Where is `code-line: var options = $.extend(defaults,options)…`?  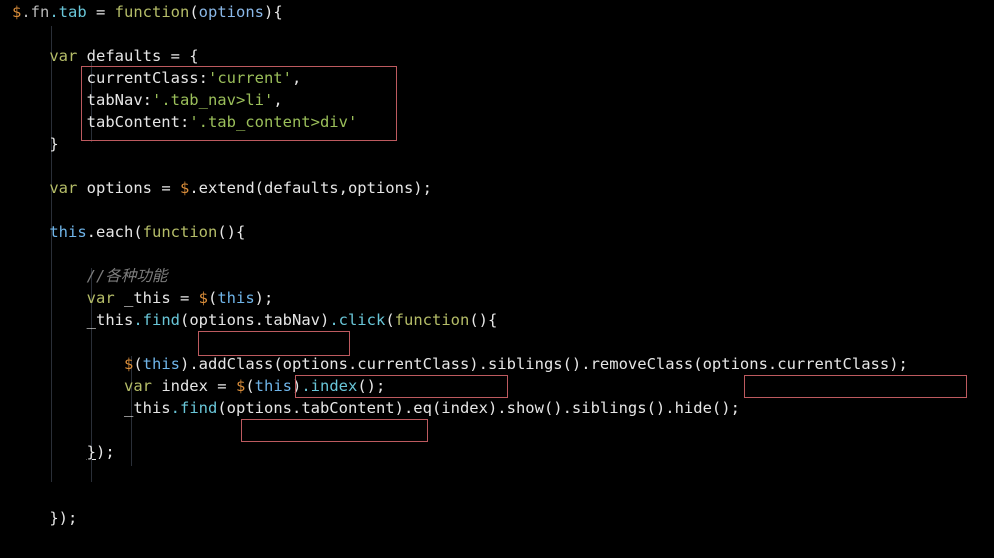
code-line: var options = $.extend(defaults,options)… is located at coordinates (222, 188).